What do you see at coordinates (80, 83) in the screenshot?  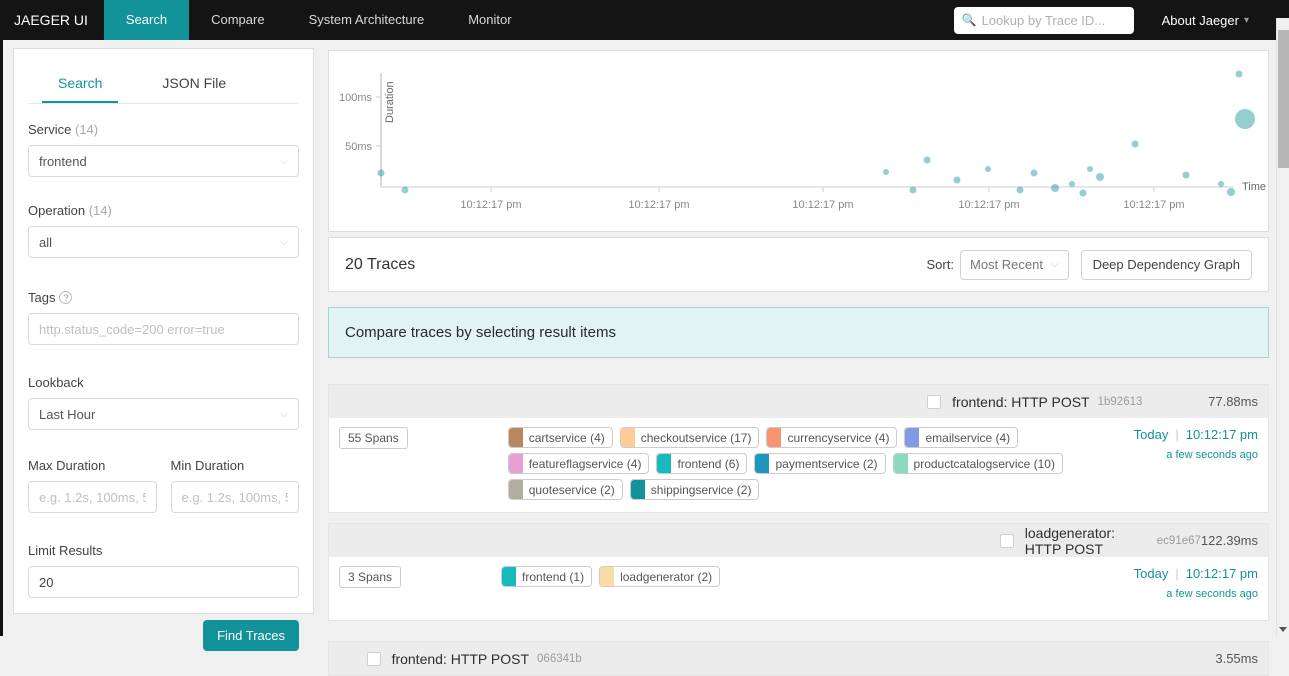 I see `tab-search: Search` at bounding box center [80, 83].